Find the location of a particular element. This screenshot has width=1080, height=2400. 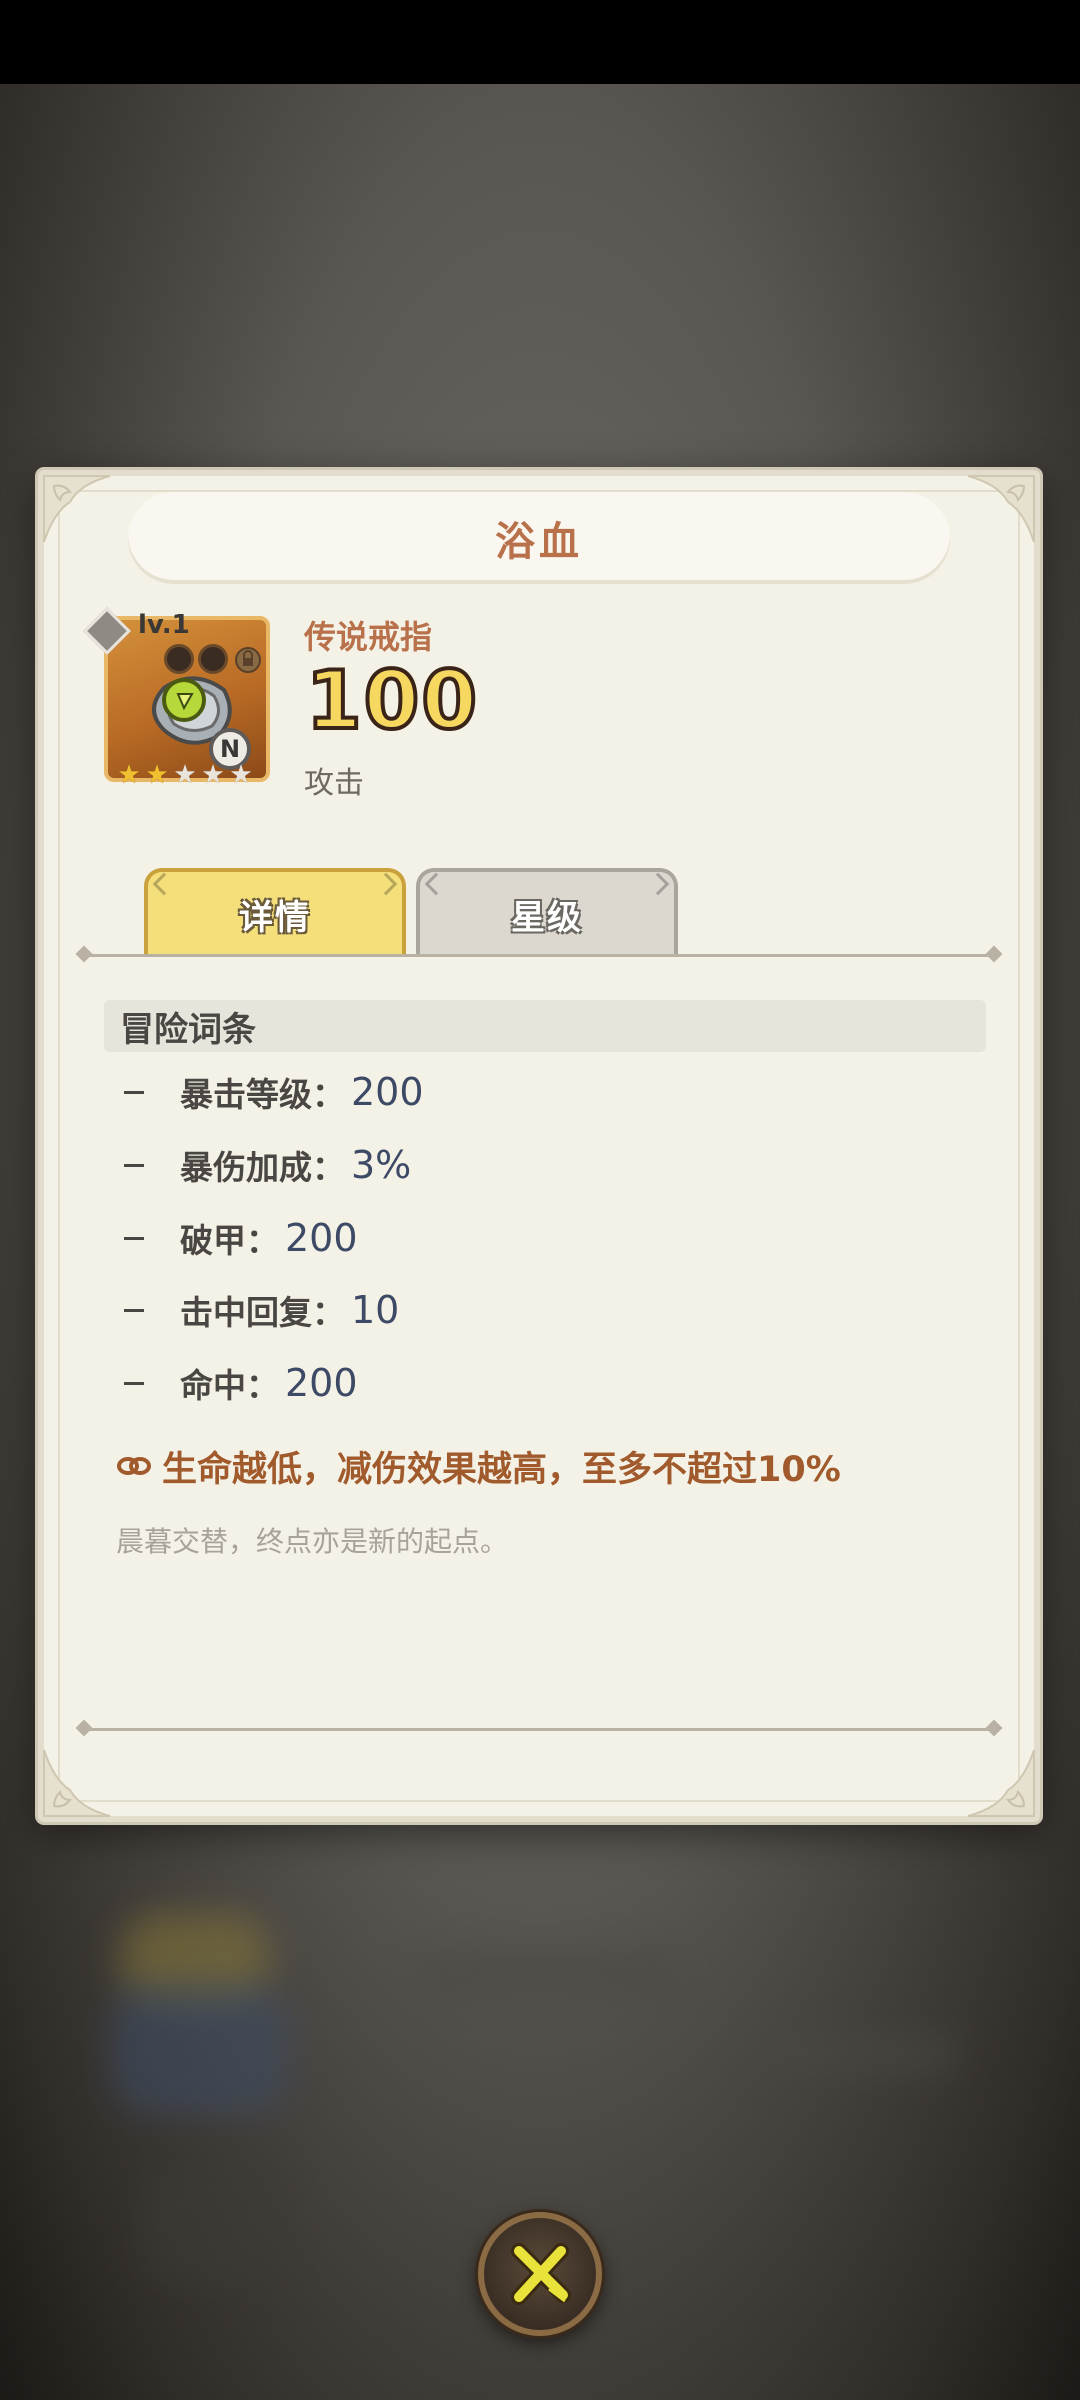

passive-effect: 生命越低，减伤效果越高，至多不超过10% is located at coordinates (478, 1466).